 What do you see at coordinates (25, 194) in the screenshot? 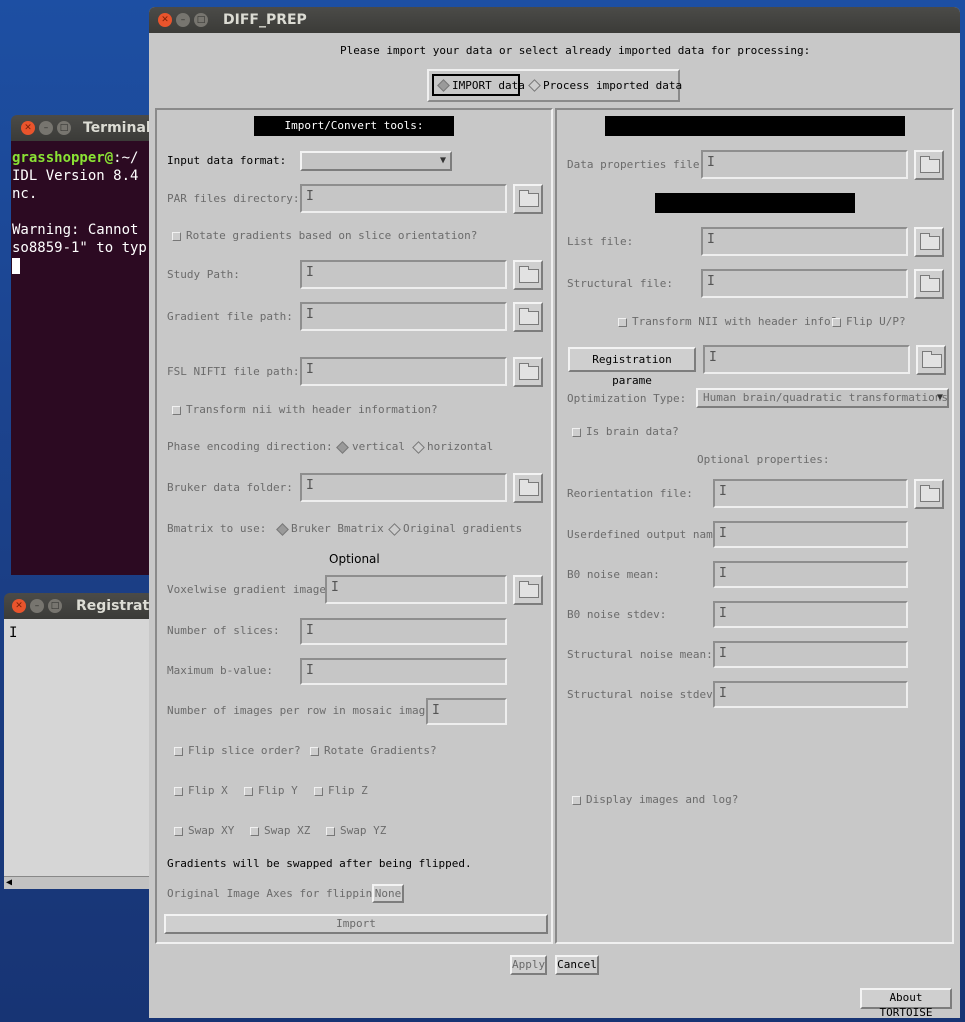
I see `terminal-line: nc.` at bounding box center [25, 194].